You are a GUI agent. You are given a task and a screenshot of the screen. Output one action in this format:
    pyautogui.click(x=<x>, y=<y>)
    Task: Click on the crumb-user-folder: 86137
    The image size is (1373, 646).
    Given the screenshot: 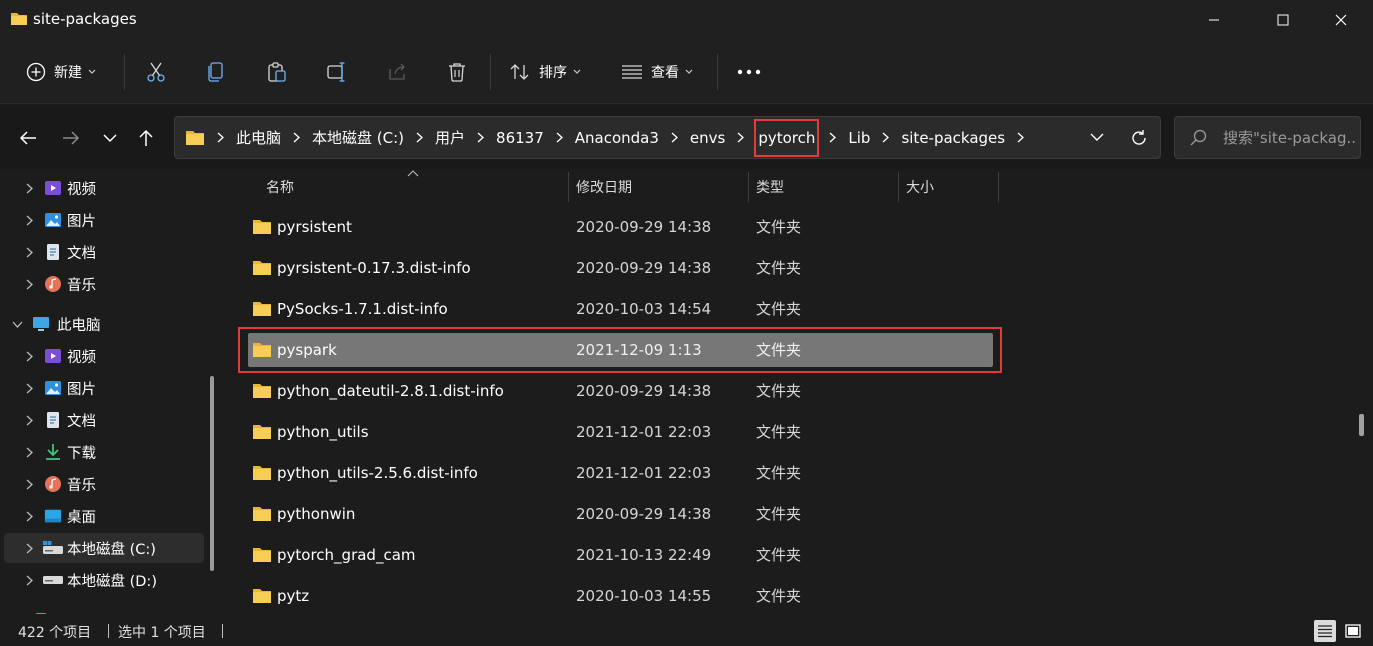 What is the action you would take?
    pyautogui.click(x=520, y=138)
    